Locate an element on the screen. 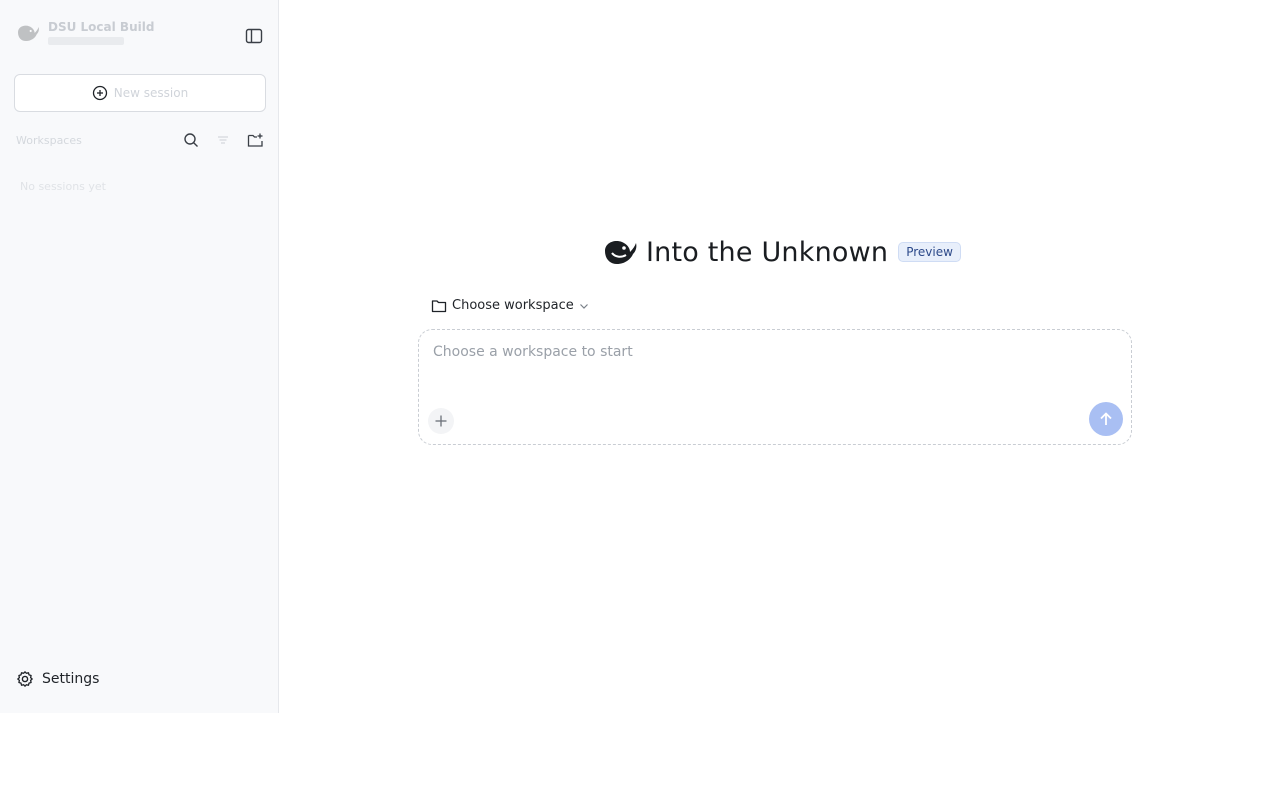  sidebar-toggle-button is located at coordinates (254, 36).